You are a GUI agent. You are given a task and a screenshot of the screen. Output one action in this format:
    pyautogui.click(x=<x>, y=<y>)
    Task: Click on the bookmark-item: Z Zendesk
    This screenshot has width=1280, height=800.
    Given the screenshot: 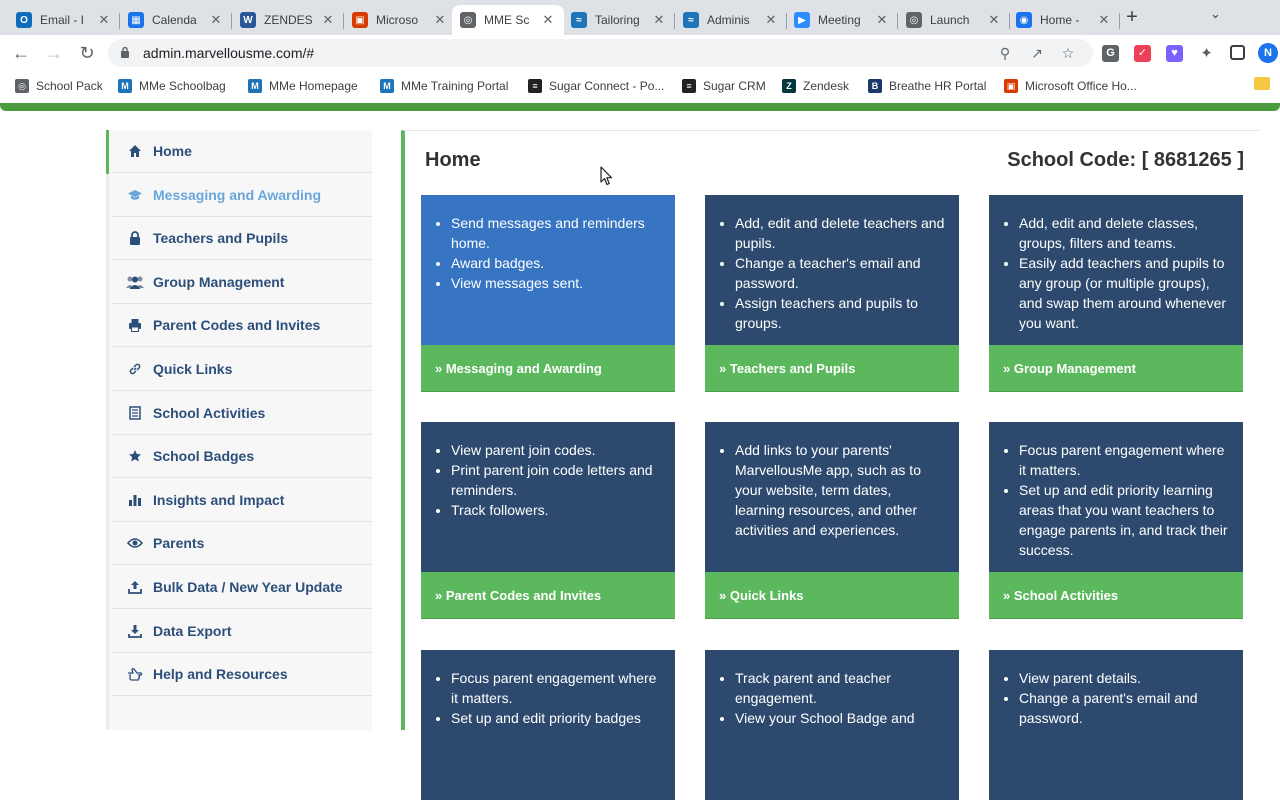 What is the action you would take?
    pyautogui.click(x=815, y=86)
    